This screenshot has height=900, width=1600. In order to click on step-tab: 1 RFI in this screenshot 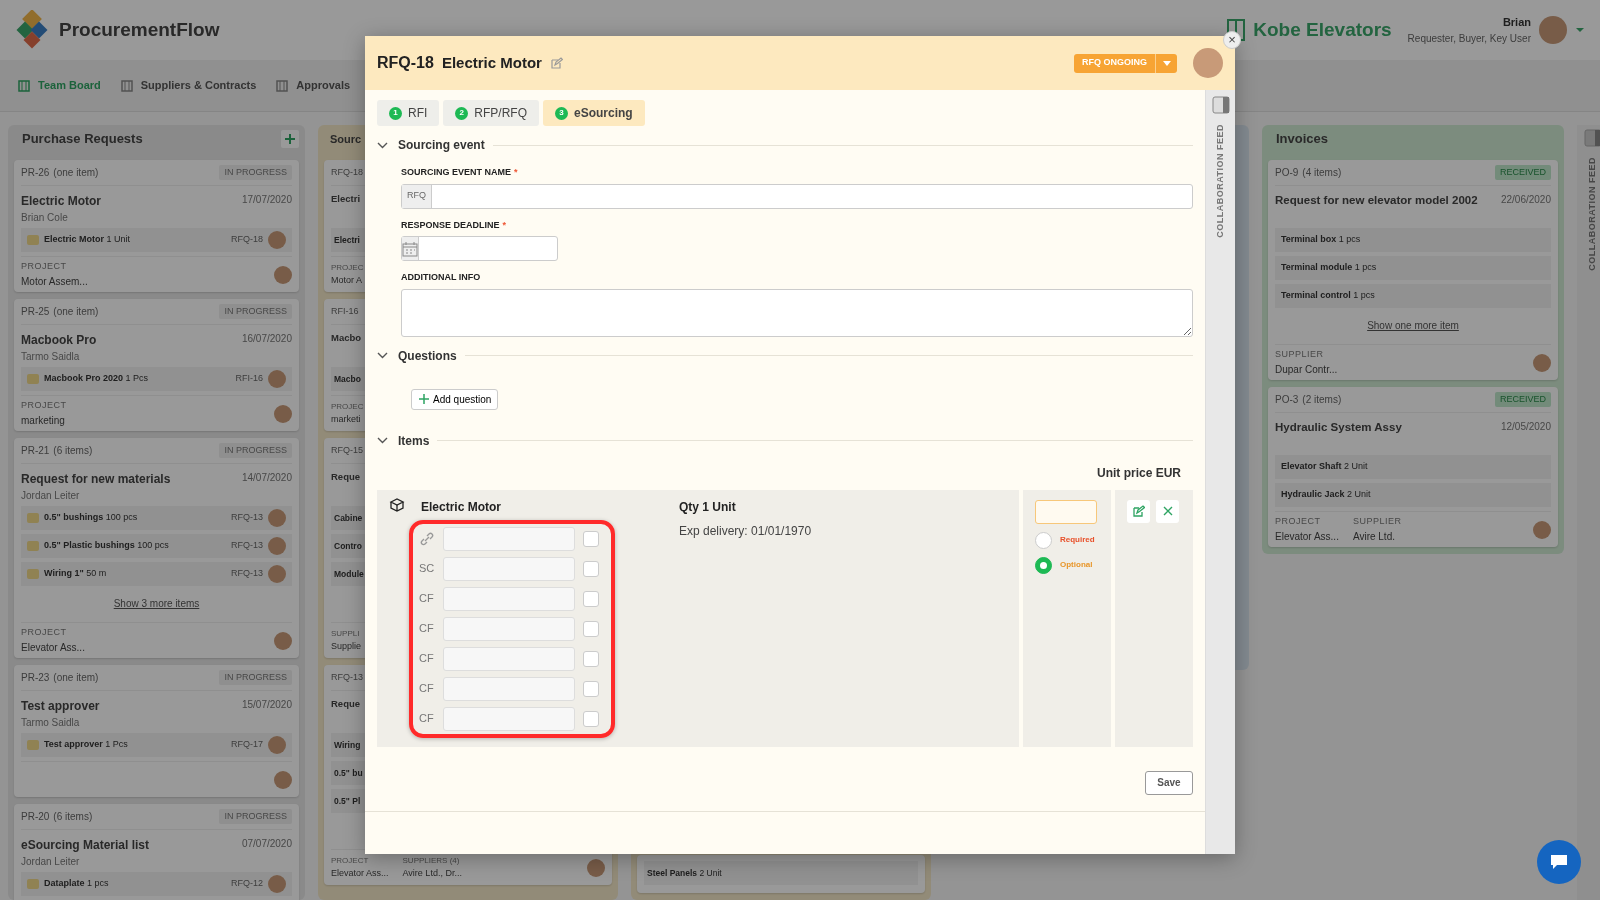, I will do `click(408, 113)`.